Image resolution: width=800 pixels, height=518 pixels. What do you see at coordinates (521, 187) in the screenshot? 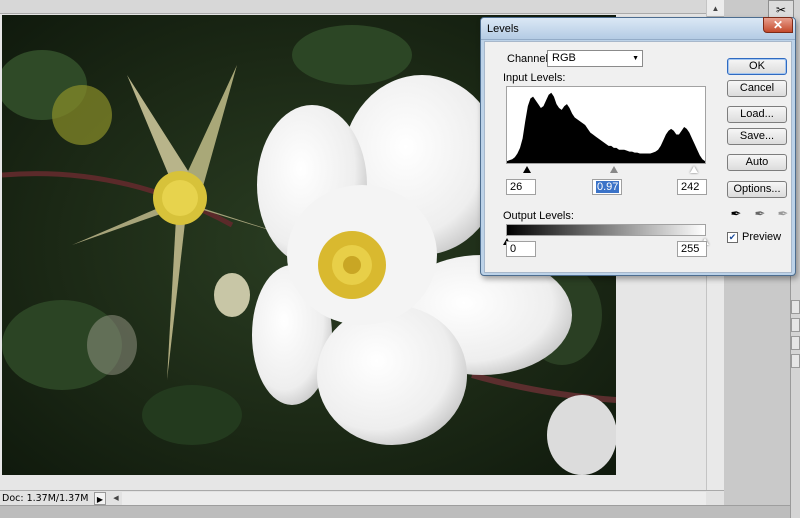
I see `input-black-field: 26` at bounding box center [521, 187].